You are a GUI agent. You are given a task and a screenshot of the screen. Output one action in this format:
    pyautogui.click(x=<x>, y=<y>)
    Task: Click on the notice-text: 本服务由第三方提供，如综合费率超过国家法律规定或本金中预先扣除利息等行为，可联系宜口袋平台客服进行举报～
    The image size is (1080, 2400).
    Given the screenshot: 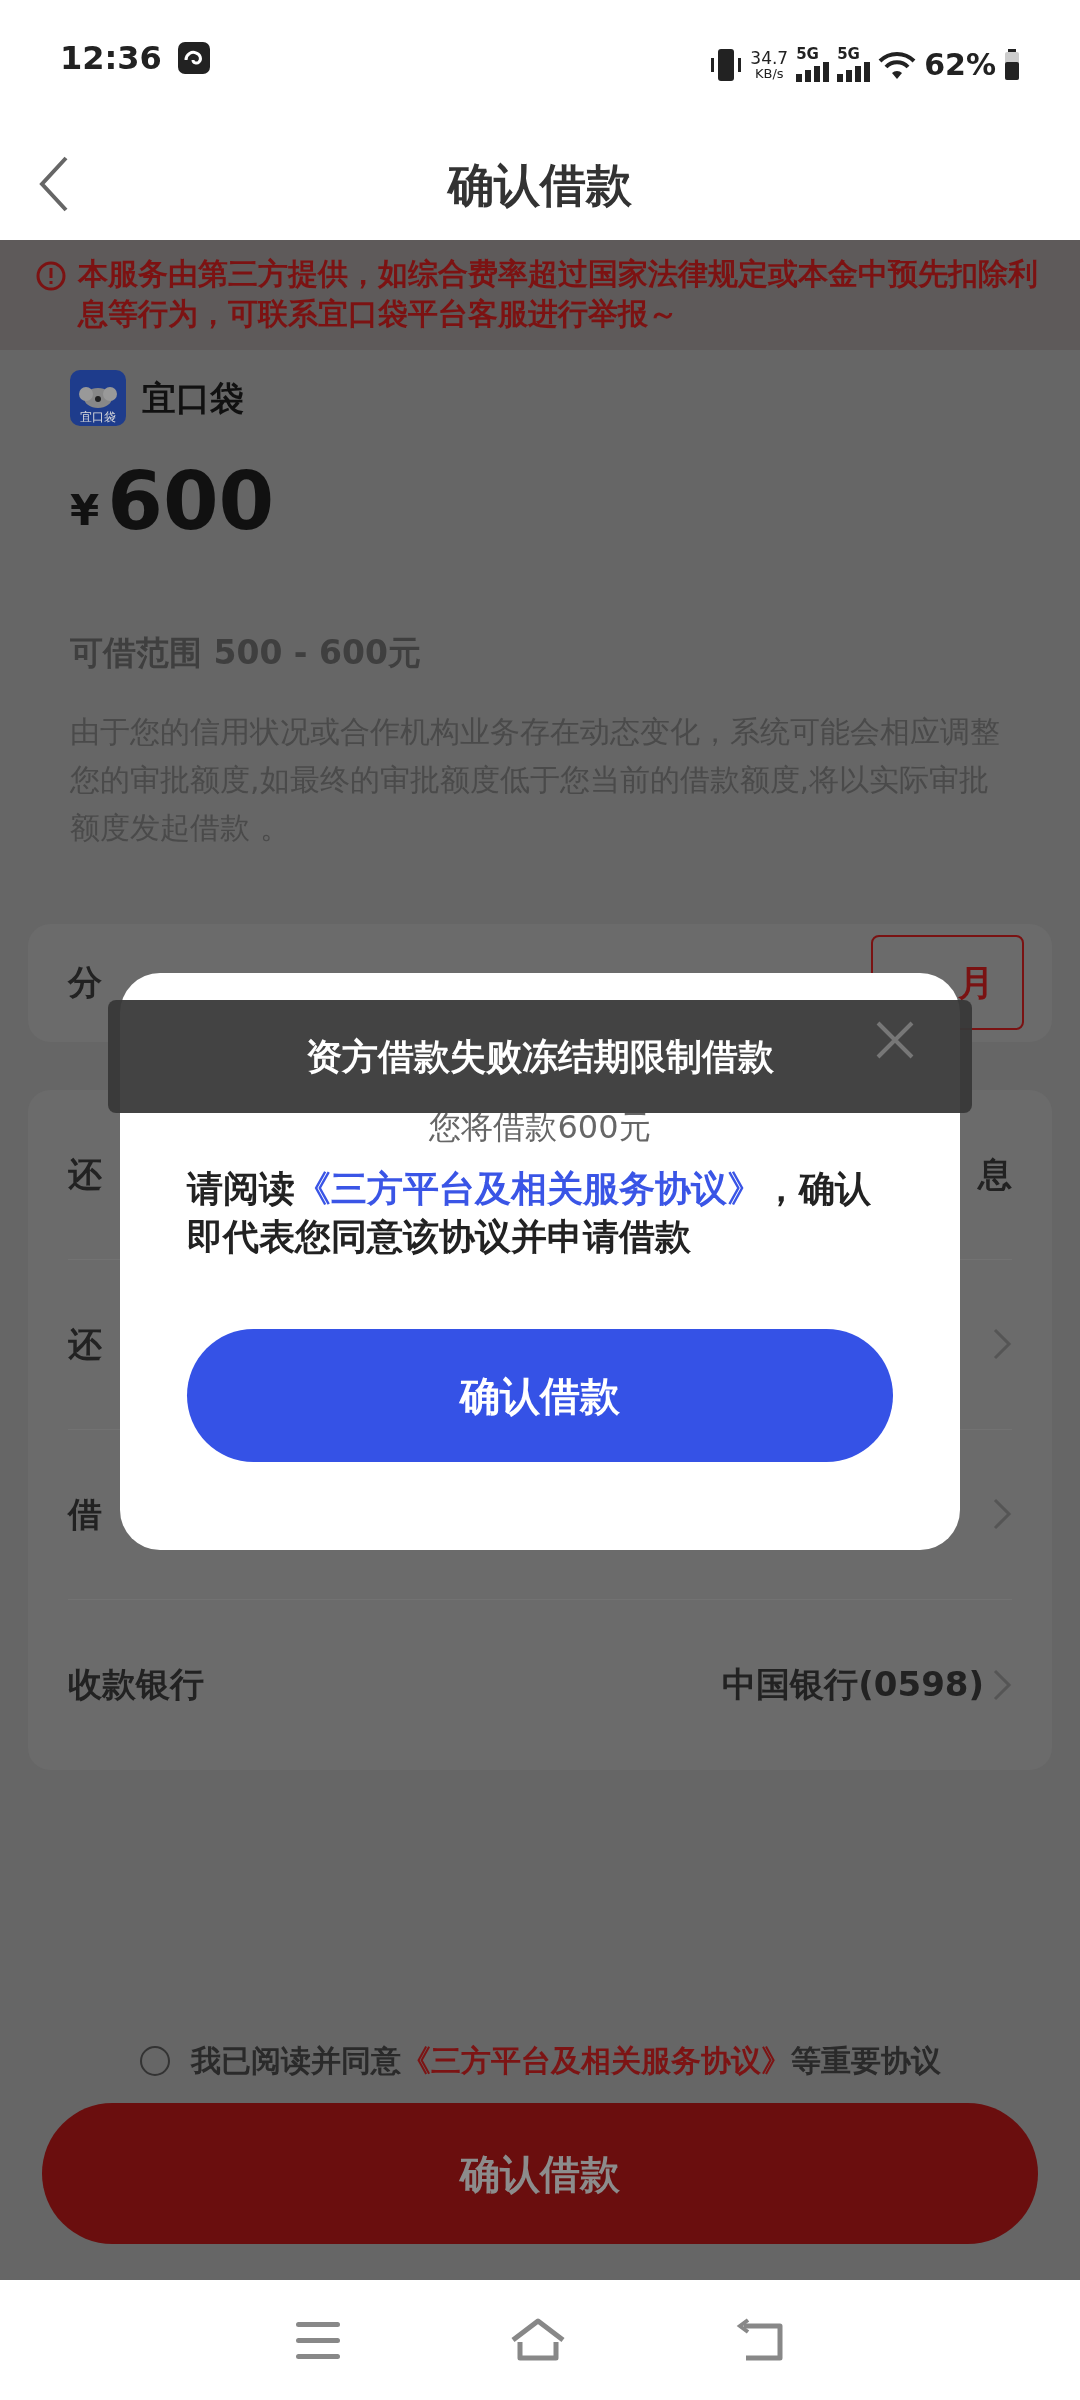 What is the action you would take?
    pyautogui.click(x=558, y=294)
    